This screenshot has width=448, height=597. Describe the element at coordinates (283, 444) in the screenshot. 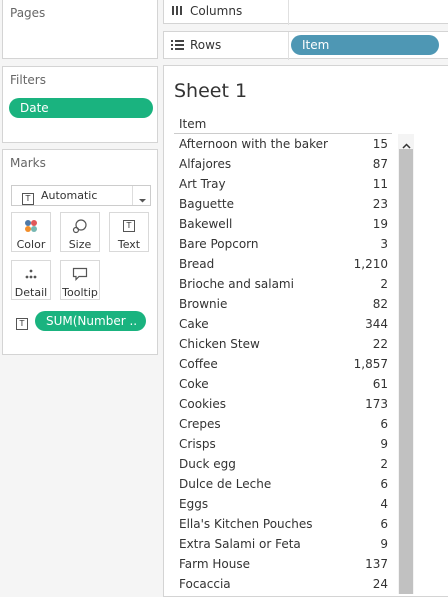

I see `table-row: Crisps 9` at that location.